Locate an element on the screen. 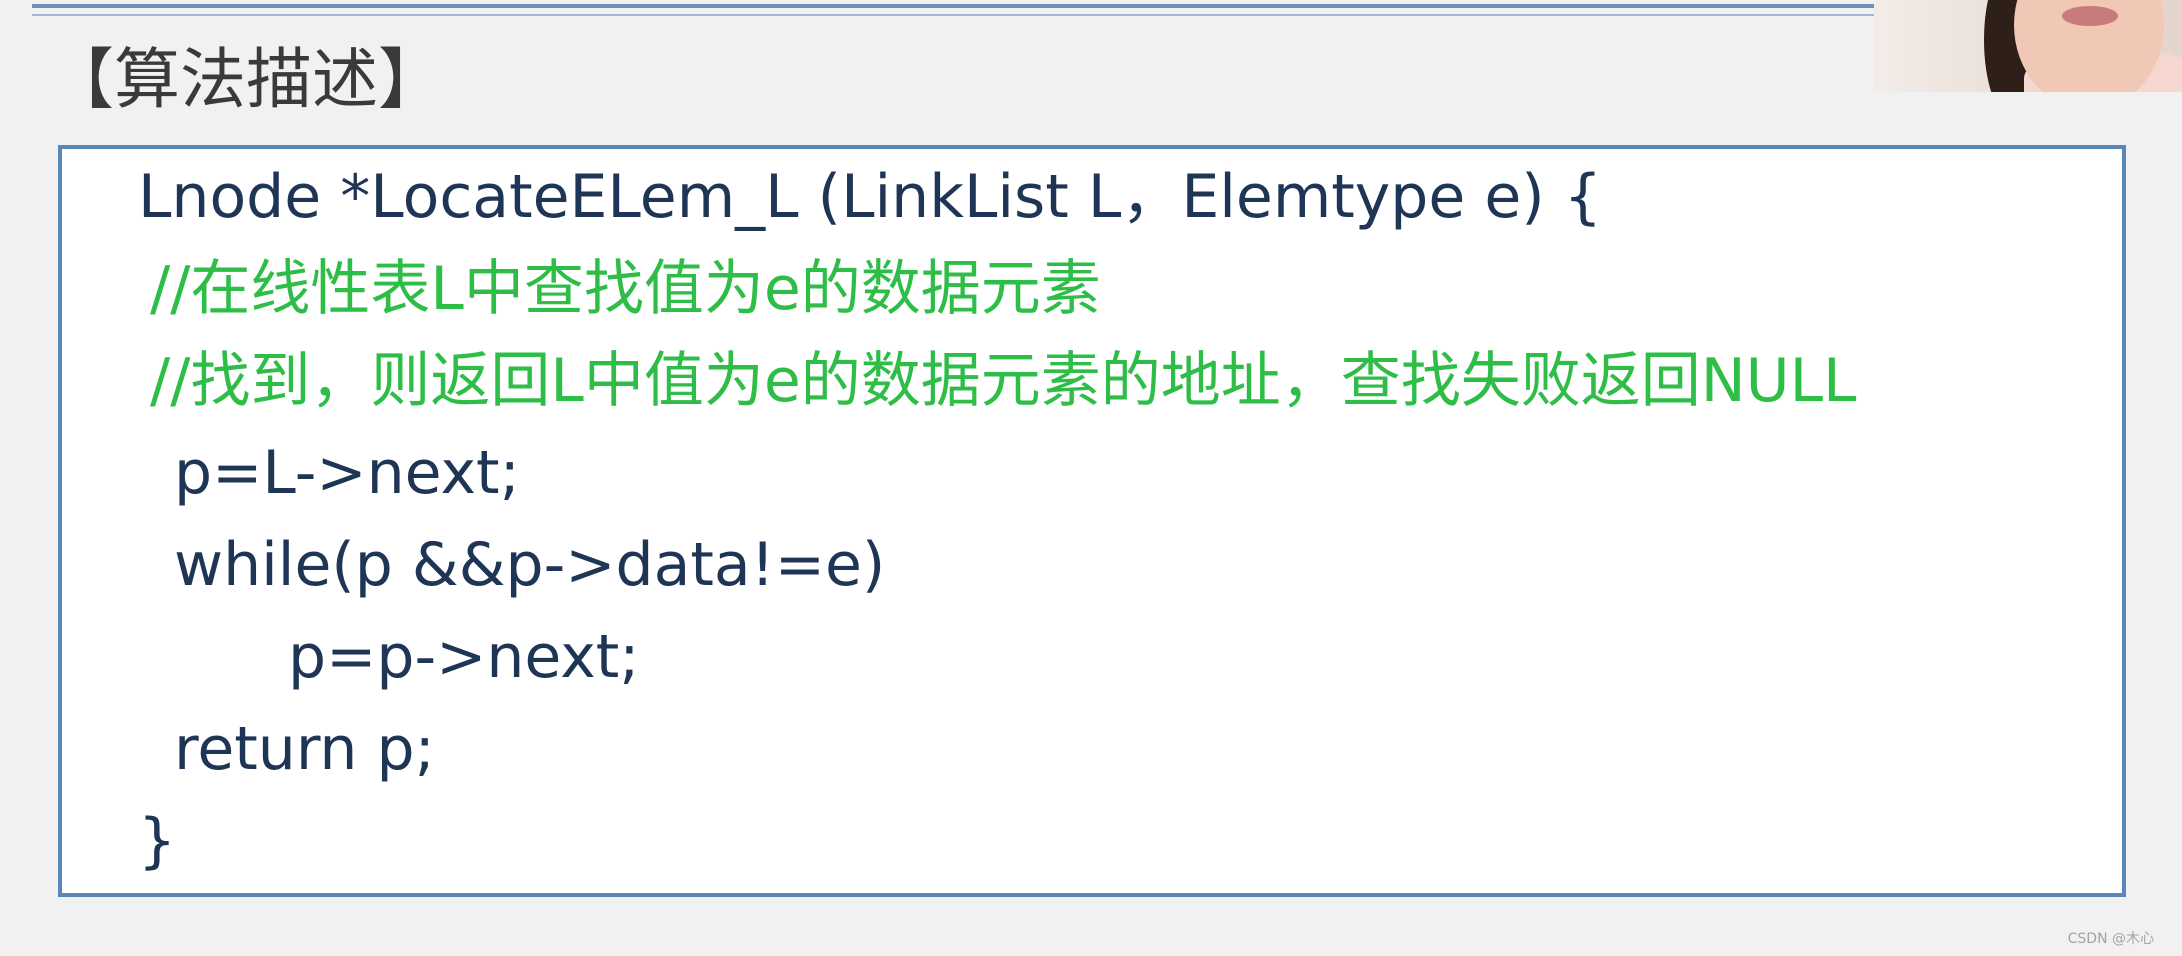  presenter-webcam is located at coordinates (2028, 46).